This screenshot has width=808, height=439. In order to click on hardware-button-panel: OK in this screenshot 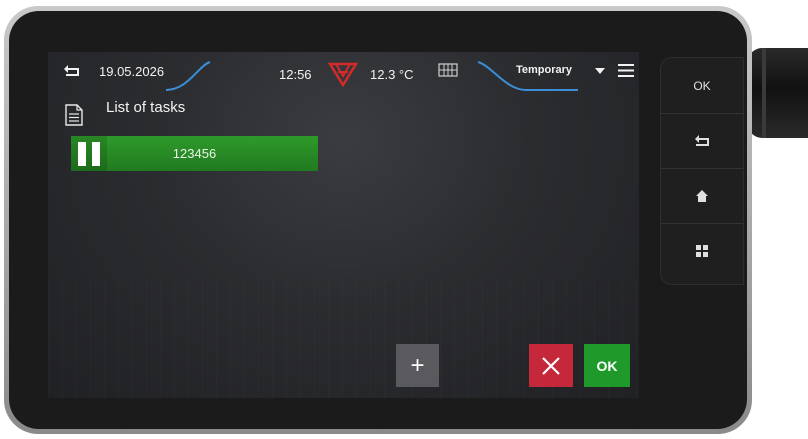, I will do `click(702, 171)`.